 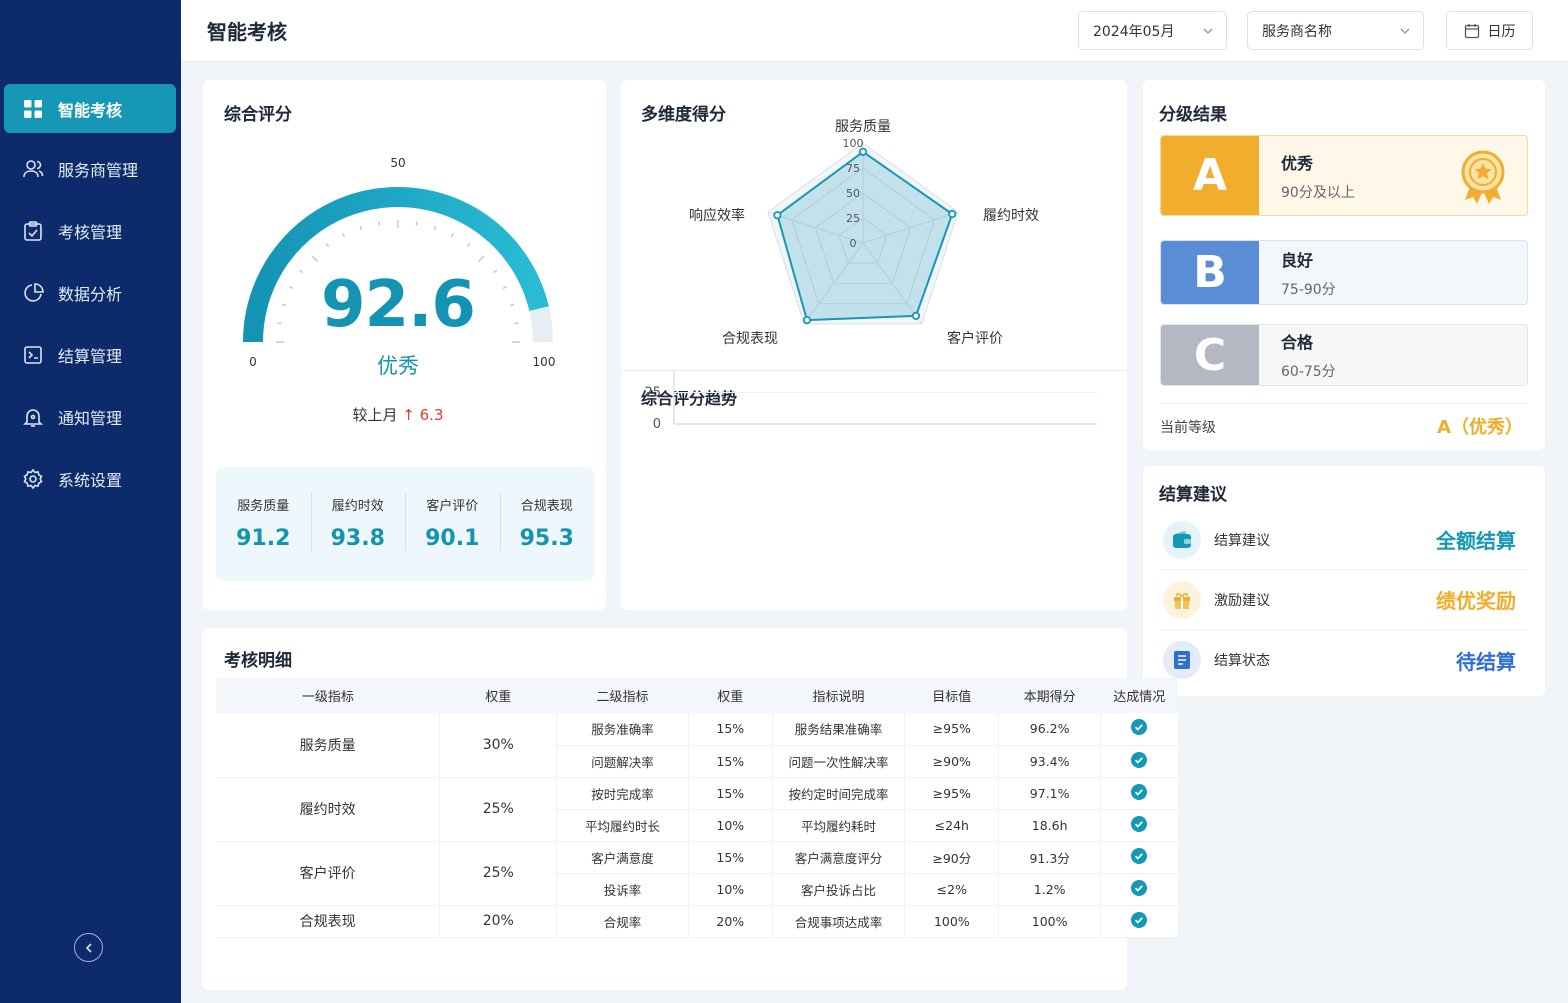 I want to click on sidebar: 智能考核 服务商管理 考核管理 数据分析 结算管理 通知管理 系统设置, so click(x=90, y=501).